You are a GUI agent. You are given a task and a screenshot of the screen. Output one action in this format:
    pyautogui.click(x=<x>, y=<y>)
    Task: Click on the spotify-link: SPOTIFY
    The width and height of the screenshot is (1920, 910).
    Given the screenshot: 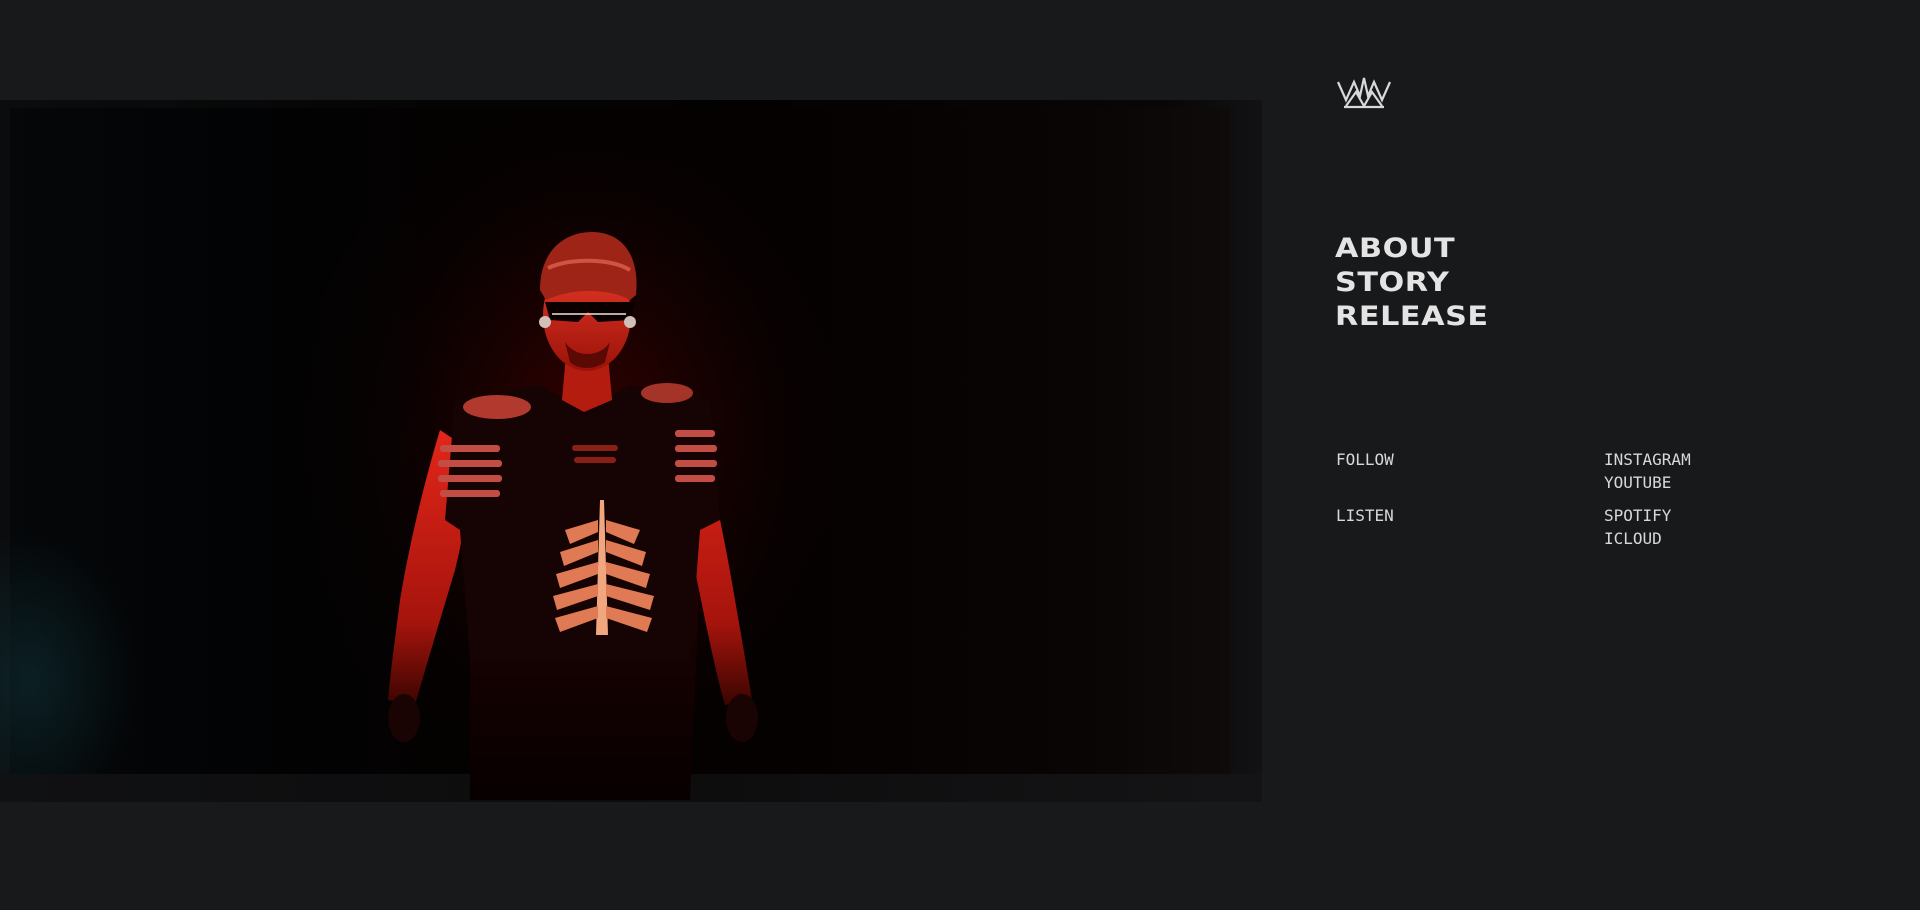 What is the action you would take?
    pyautogui.click(x=1637, y=515)
    